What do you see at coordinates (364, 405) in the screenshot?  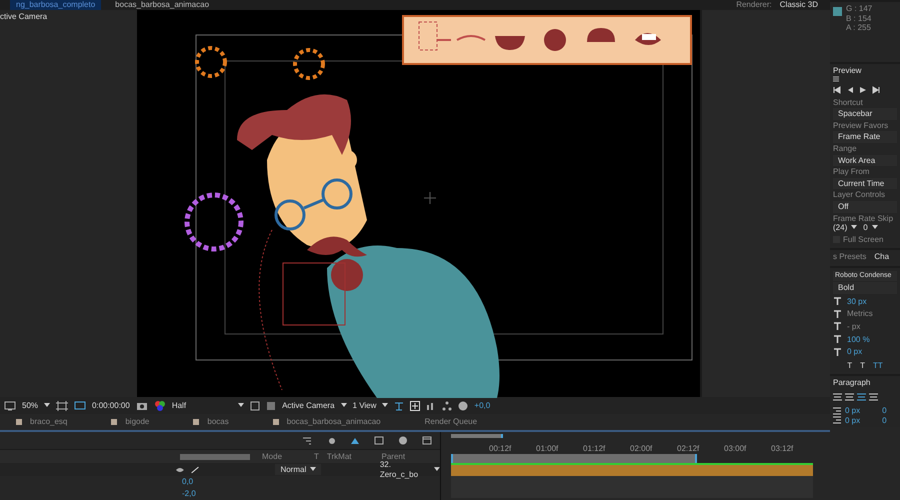 I see `view-layout-dropdown: 1 View` at bounding box center [364, 405].